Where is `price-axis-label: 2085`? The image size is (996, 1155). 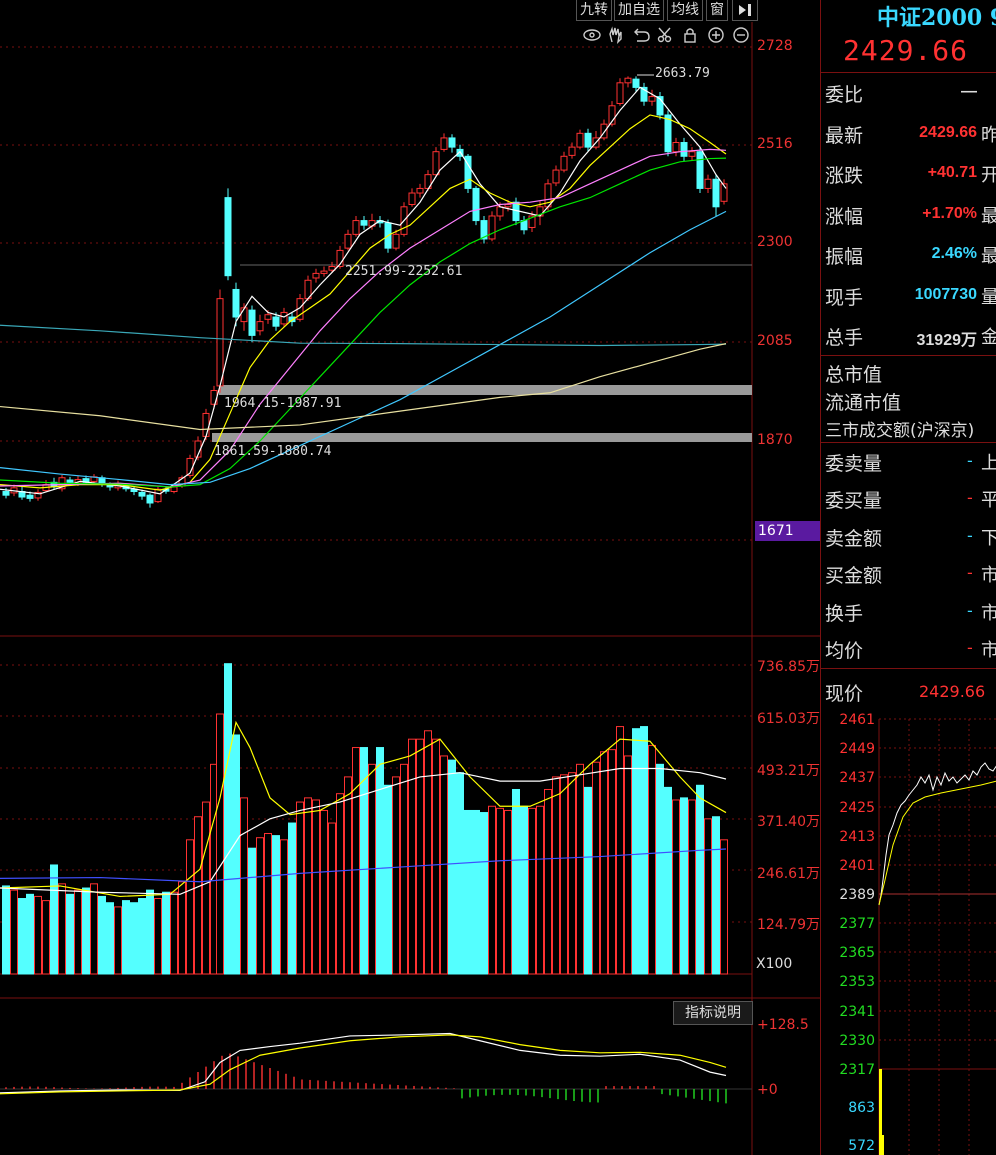
price-axis-label: 2085 is located at coordinates (775, 341).